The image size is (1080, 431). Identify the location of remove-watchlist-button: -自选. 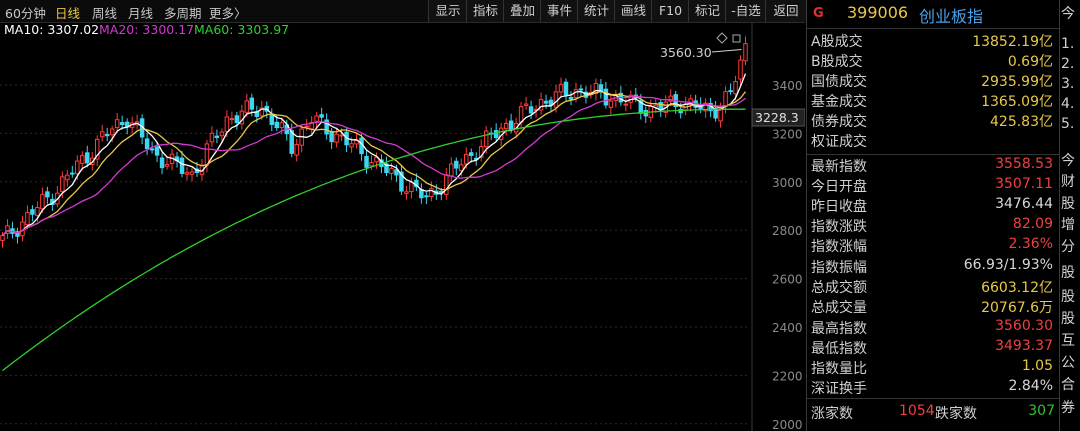
(745, 11).